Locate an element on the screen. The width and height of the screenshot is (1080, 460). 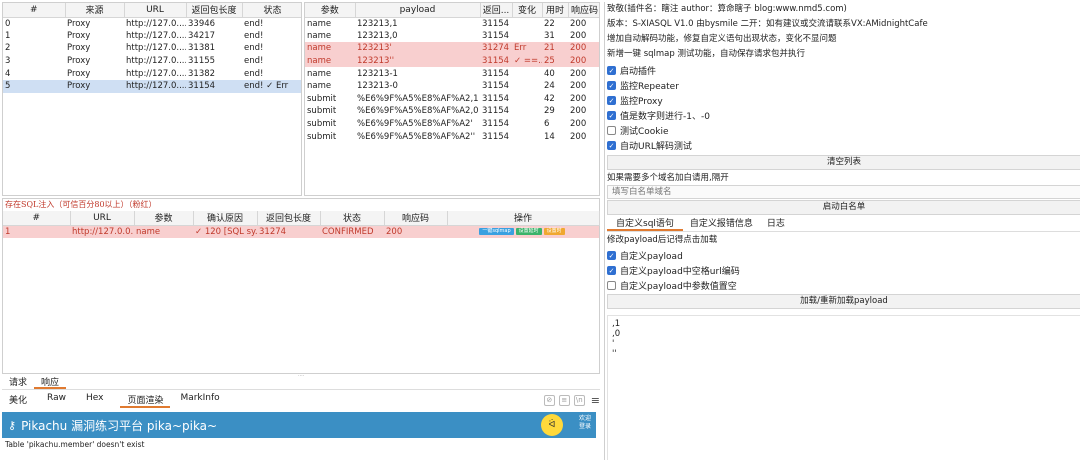
table-row: name 123213,0 31154 31 200 is located at coordinates (452, 36).